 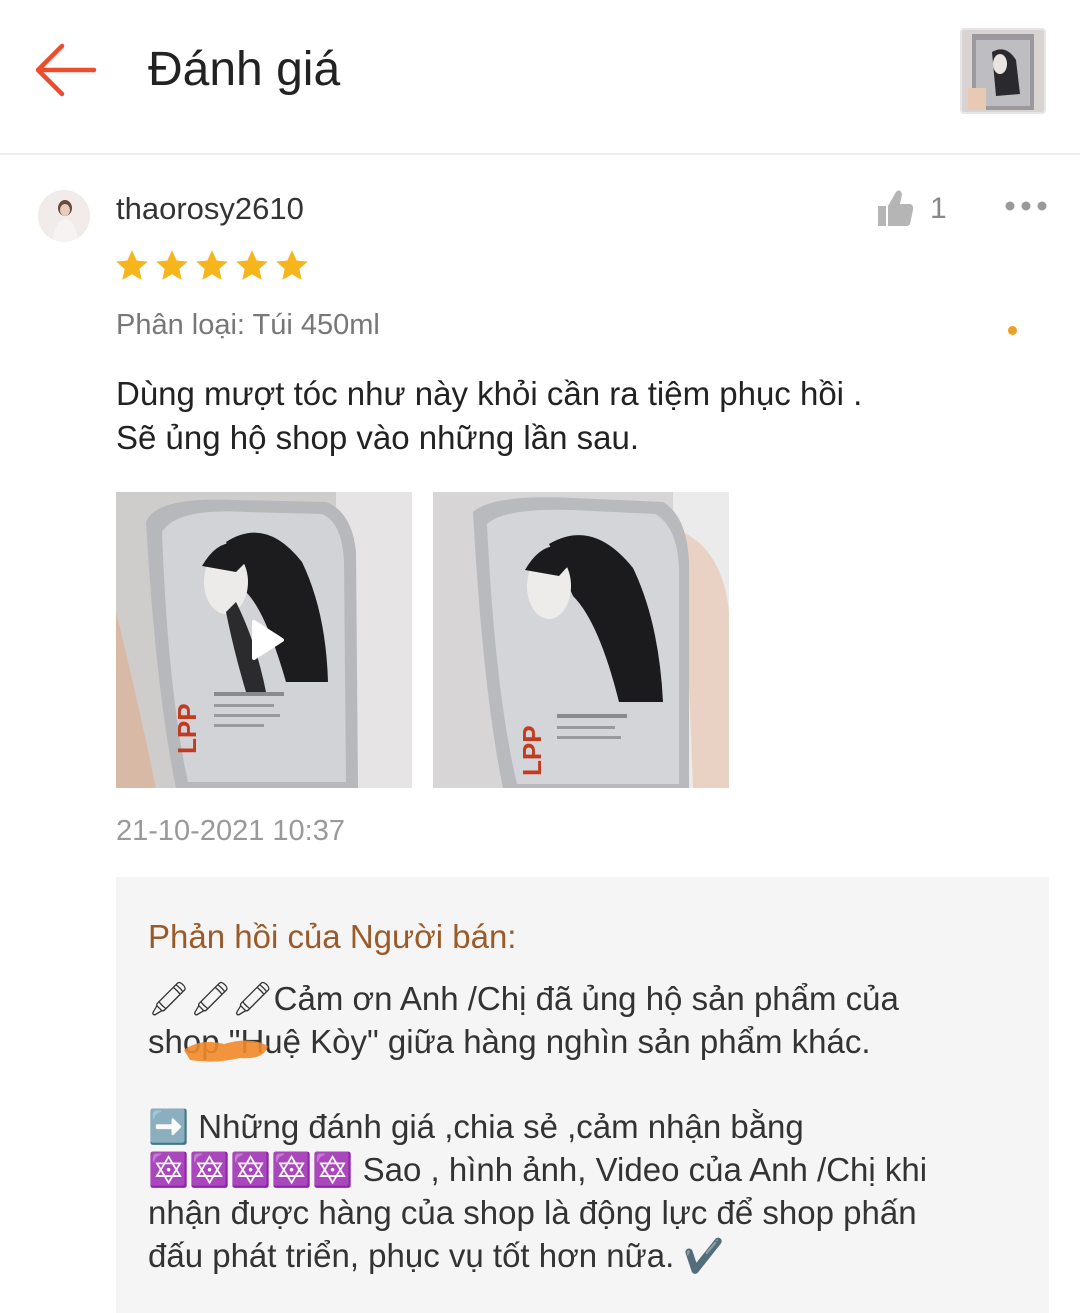 I want to click on arrow-left-icon, so click(x=66, y=70).